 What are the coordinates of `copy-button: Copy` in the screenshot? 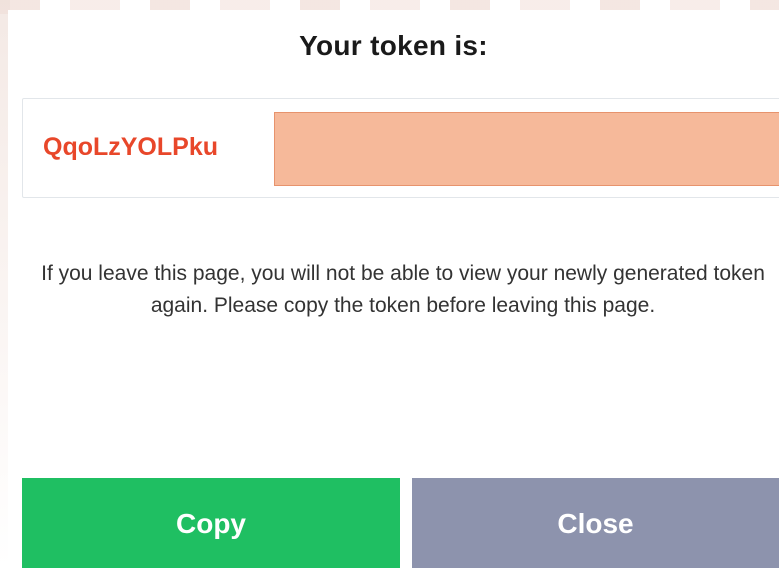 It's located at (211, 523).